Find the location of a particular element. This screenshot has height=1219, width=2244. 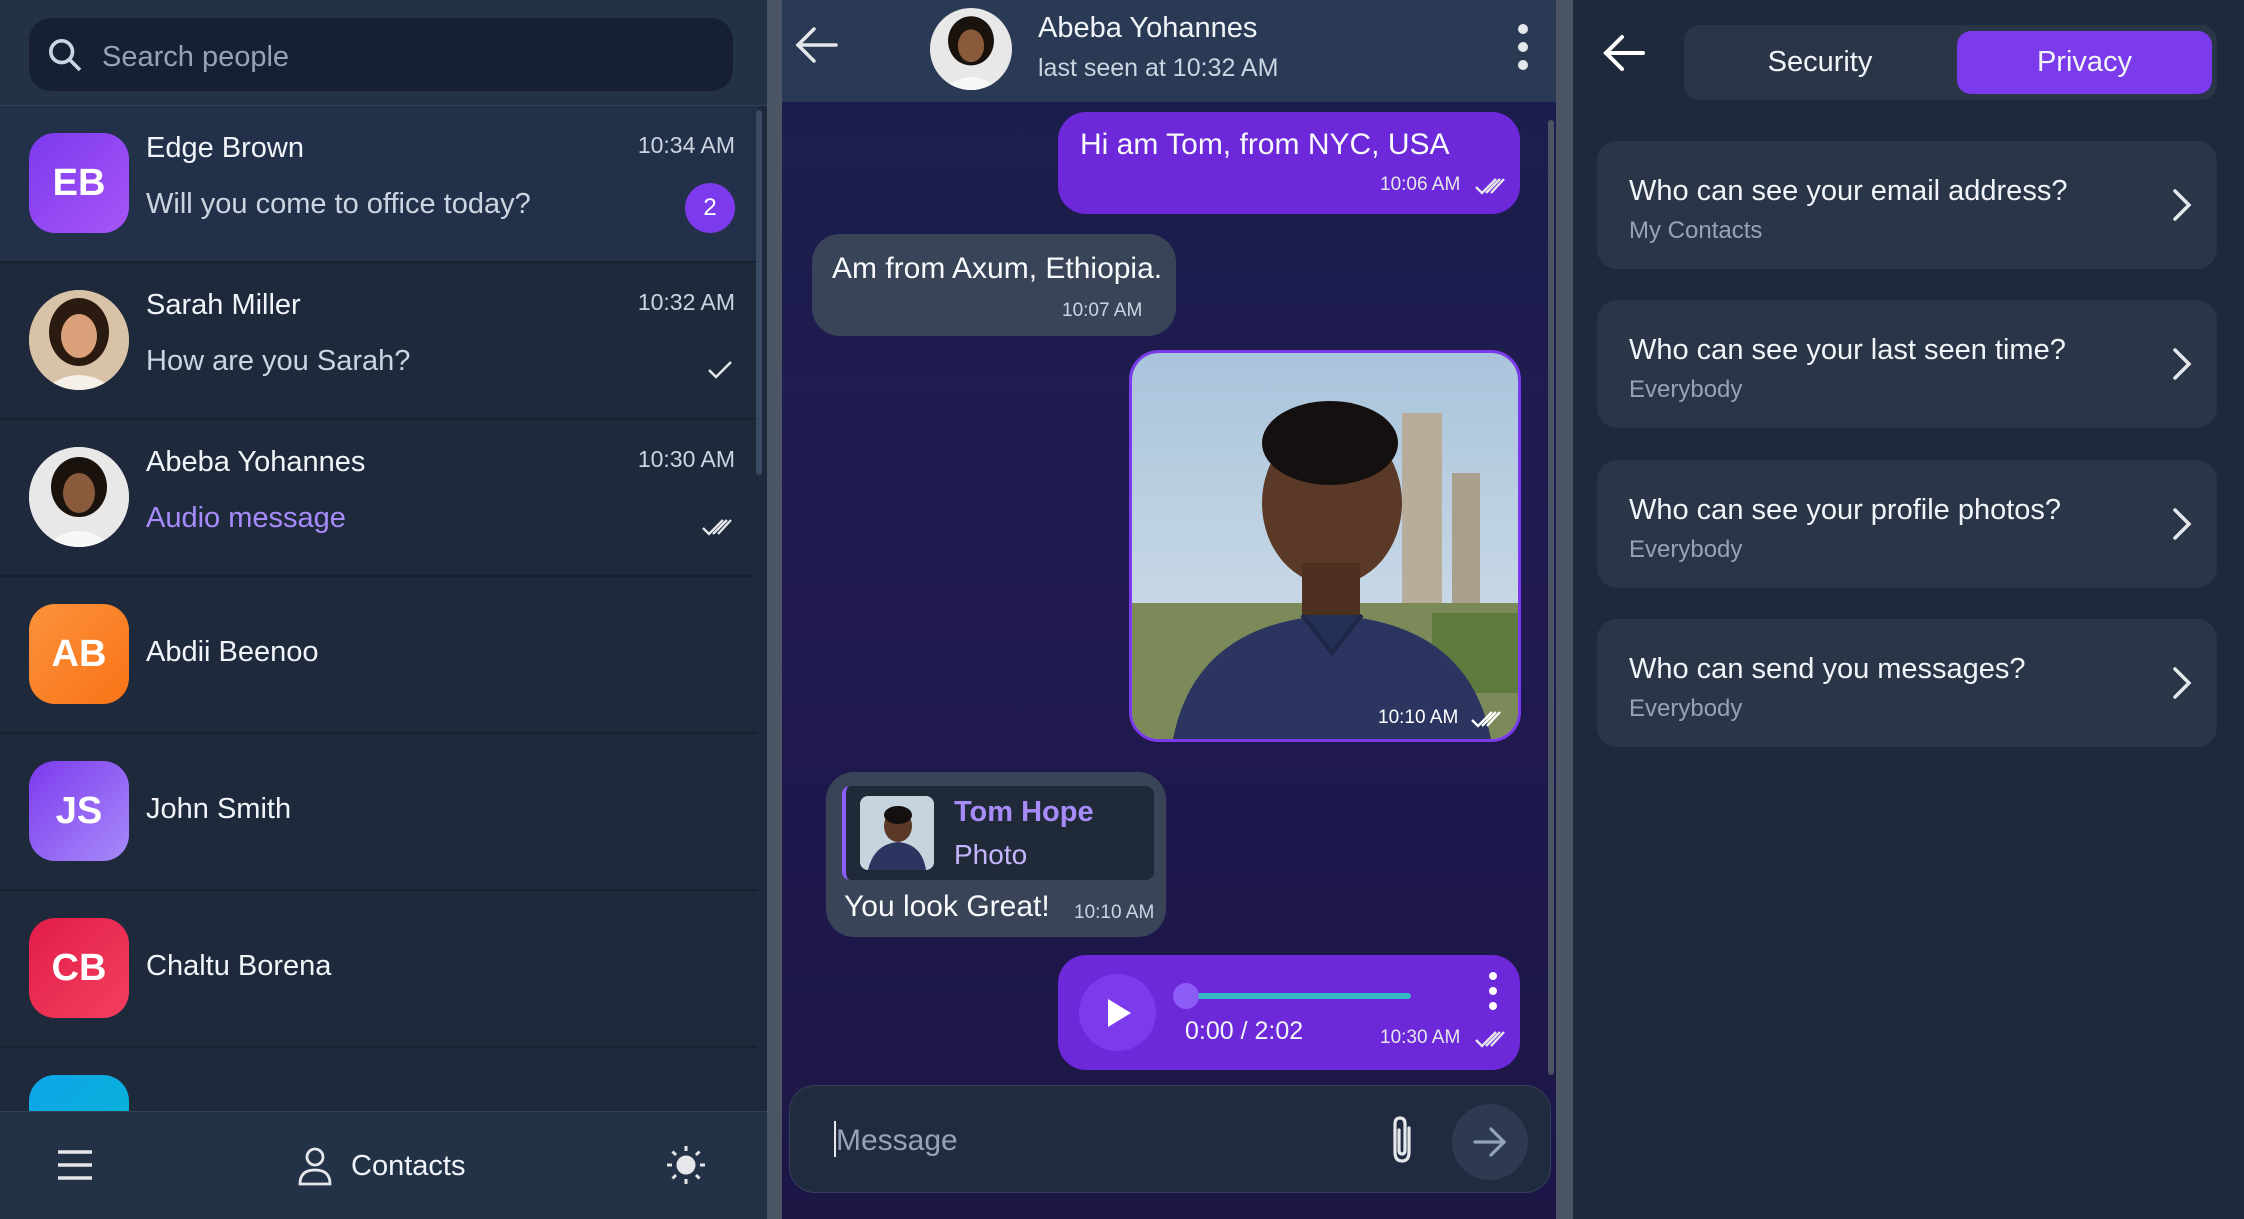

play-button is located at coordinates (1117, 1012).